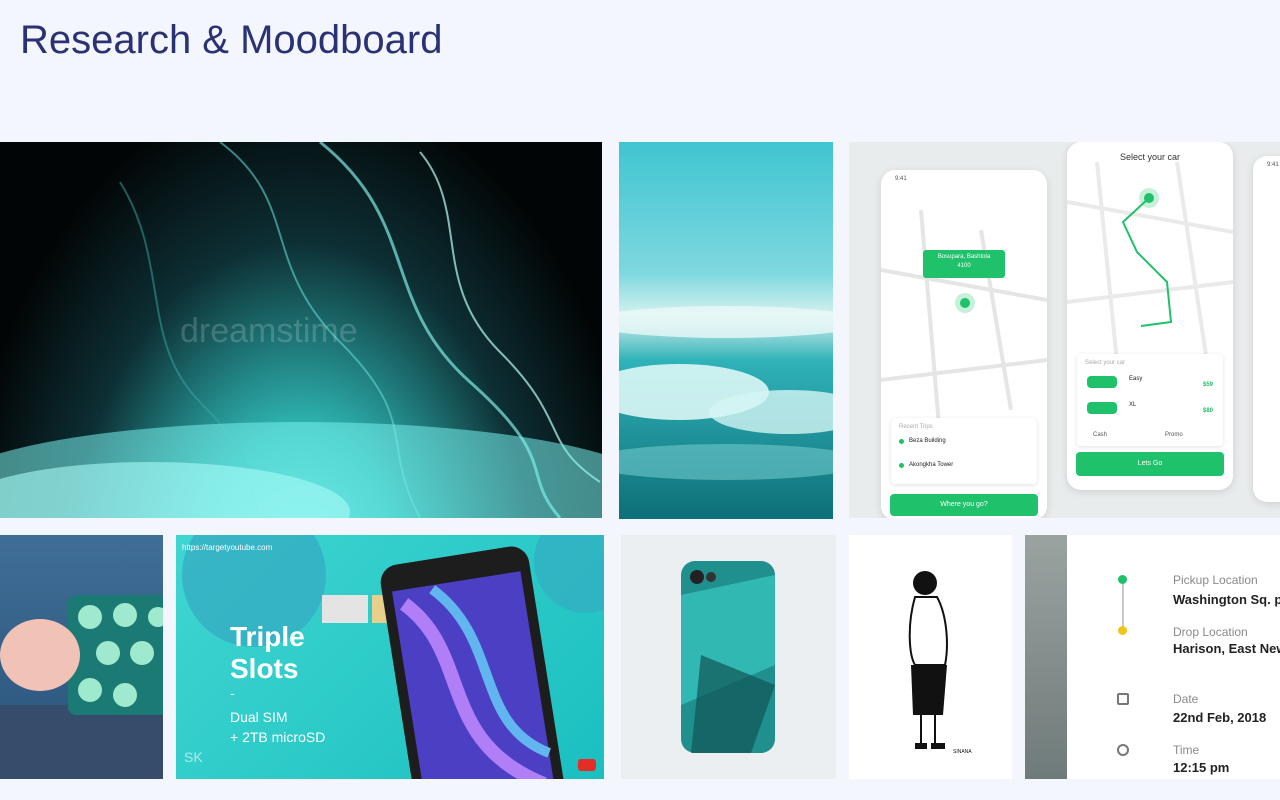 The height and width of the screenshot is (800, 1280). Describe the element at coordinates (1046, 657) in the screenshot. I see `trip-background` at that location.